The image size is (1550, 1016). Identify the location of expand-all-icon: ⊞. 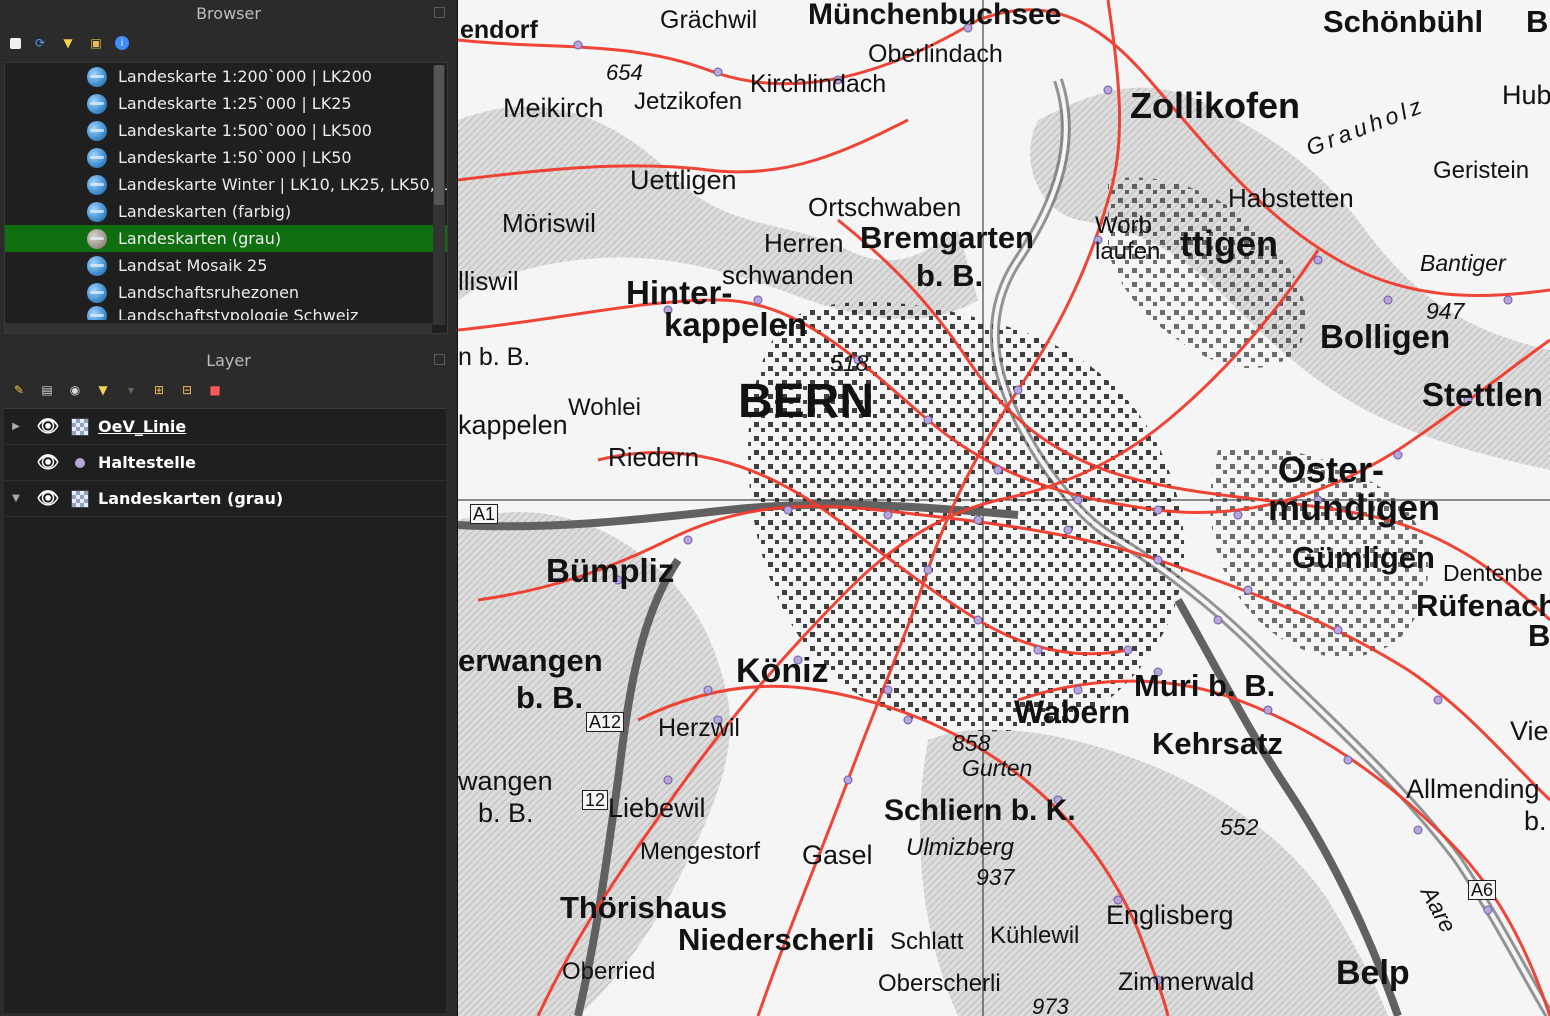
(159, 390).